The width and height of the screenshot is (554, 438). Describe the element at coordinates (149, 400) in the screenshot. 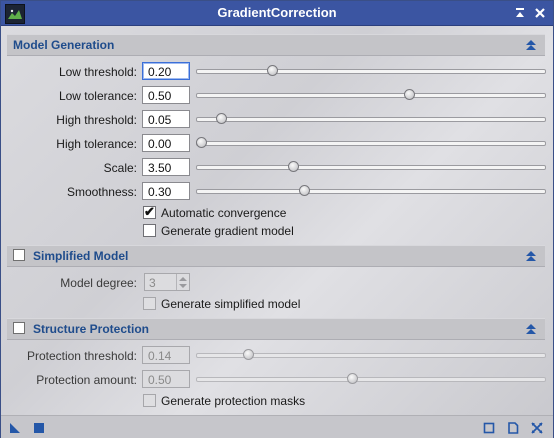

I see `generate-protection-masks-checkbox` at that location.